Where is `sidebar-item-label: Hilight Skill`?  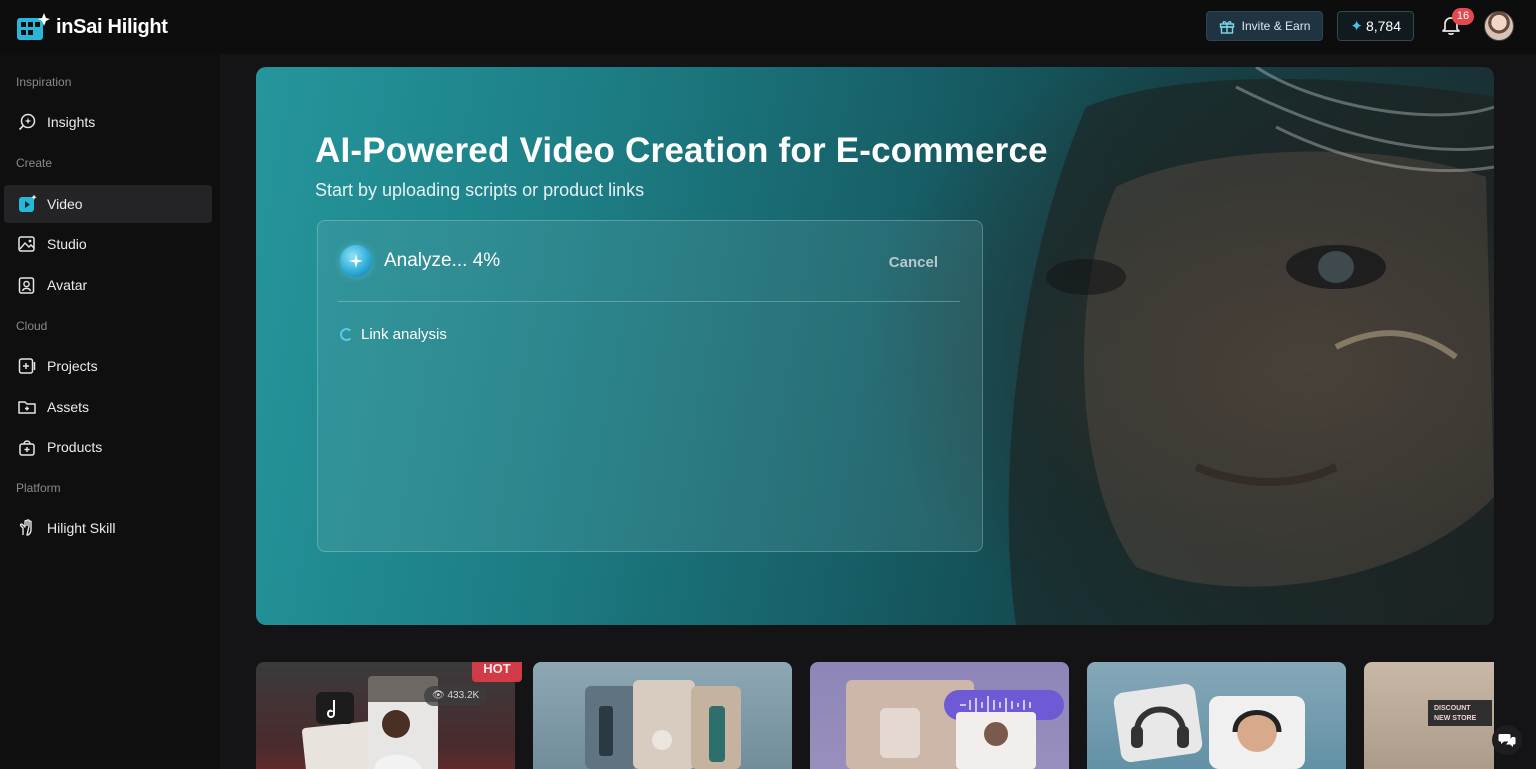 sidebar-item-label: Hilight Skill is located at coordinates (81, 528).